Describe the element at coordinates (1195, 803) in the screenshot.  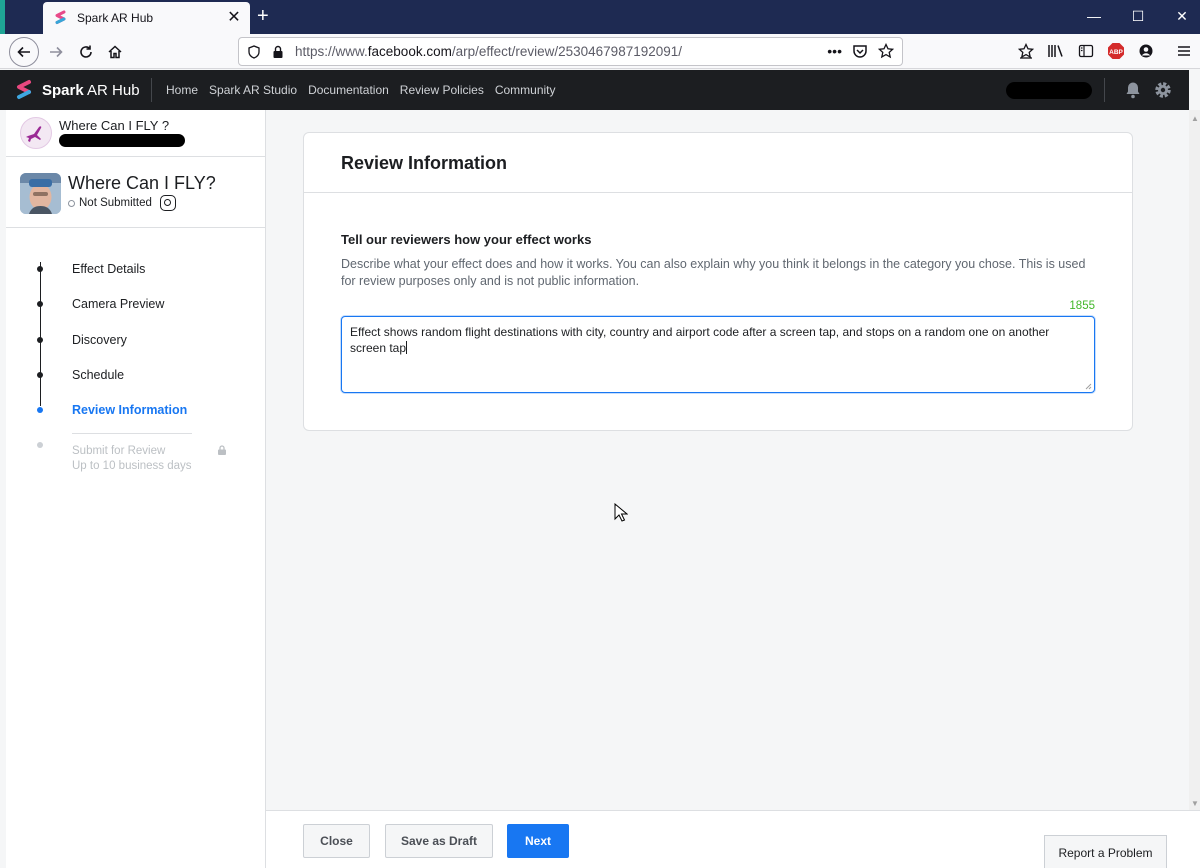
I see `scroll-down-icon: ▼` at that location.